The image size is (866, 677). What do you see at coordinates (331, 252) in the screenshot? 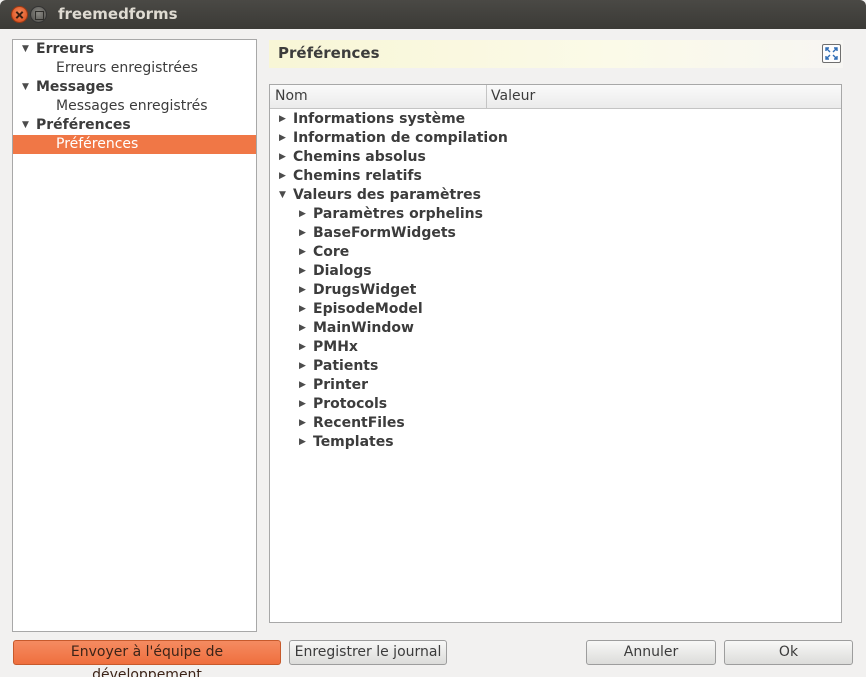
I see `tree-item-label: Core` at bounding box center [331, 252].